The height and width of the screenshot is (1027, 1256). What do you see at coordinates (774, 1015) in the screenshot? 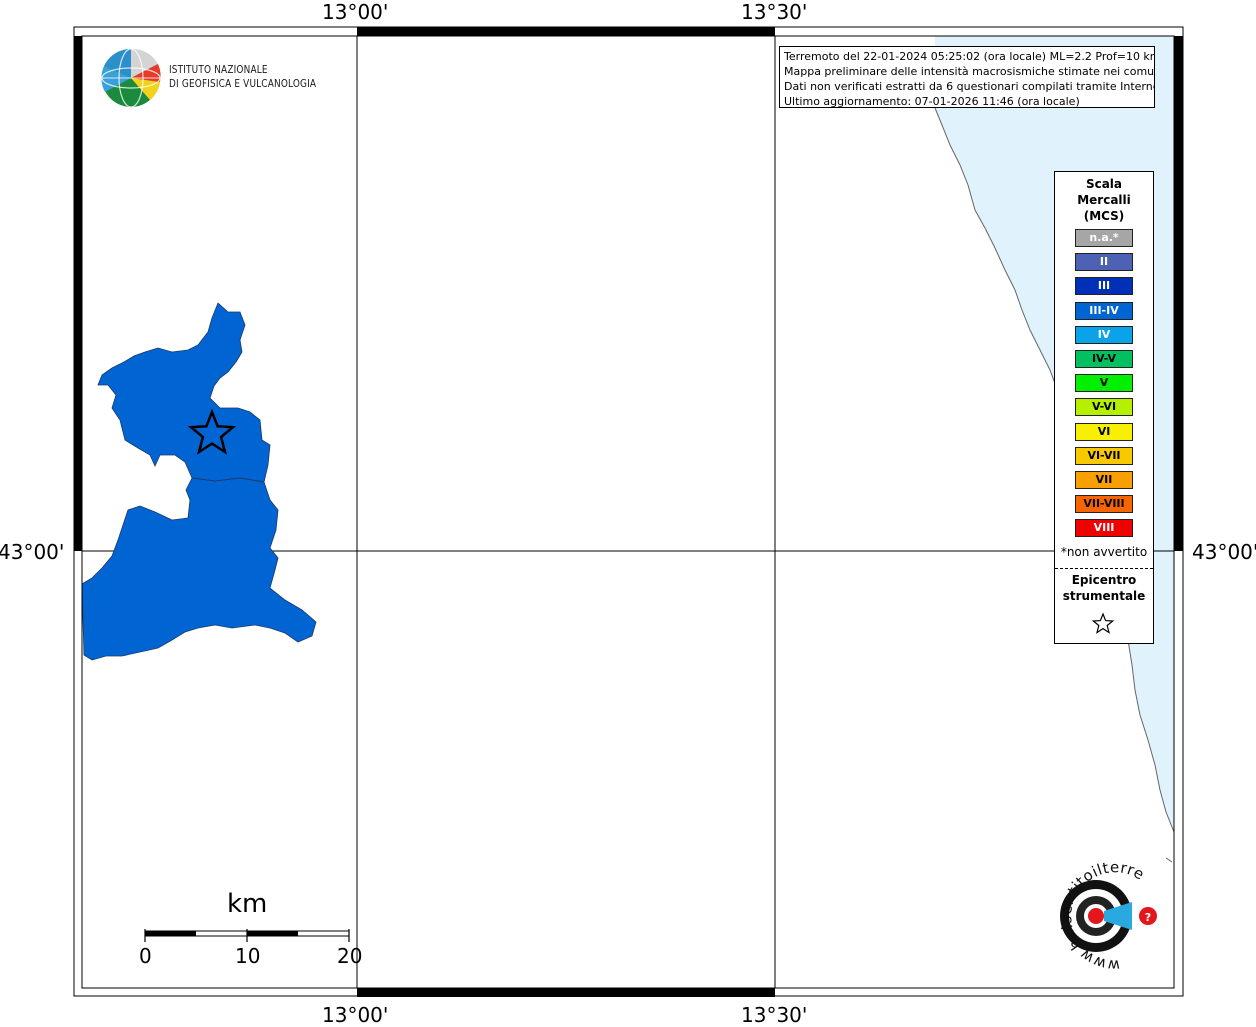
I see `lon-label-bottom-13-30: 13°30'` at bounding box center [774, 1015].